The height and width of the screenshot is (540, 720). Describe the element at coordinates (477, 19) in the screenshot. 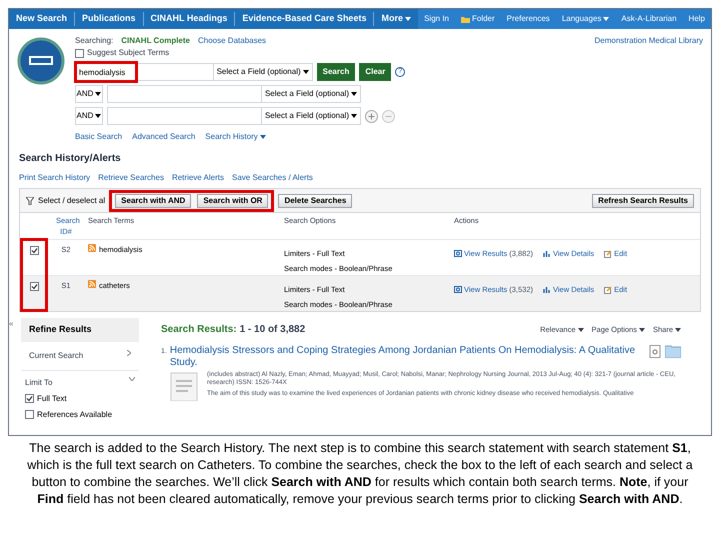

I see `nav-link: Folder` at that location.